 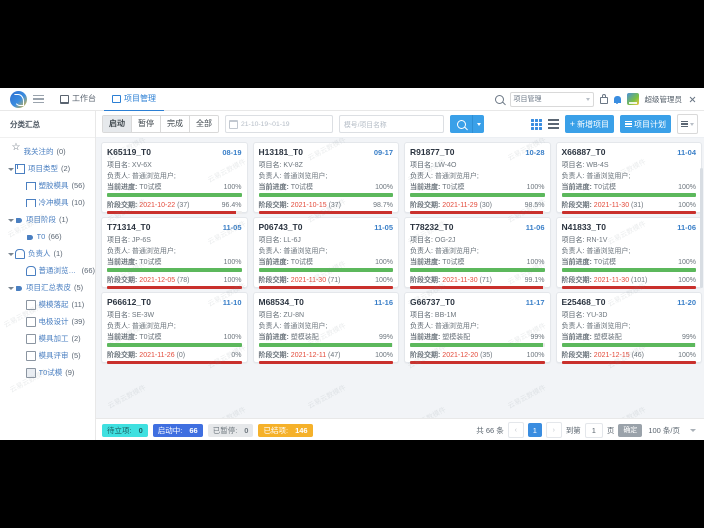 What do you see at coordinates (553, 124) in the screenshot?
I see `list-view-icon` at bounding box center [553, 124].